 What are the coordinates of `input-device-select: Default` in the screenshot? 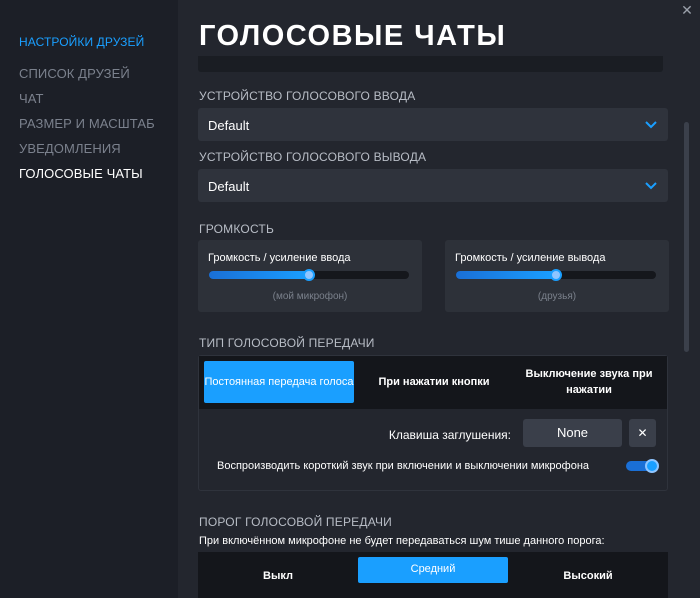 It's located at (433, 124).